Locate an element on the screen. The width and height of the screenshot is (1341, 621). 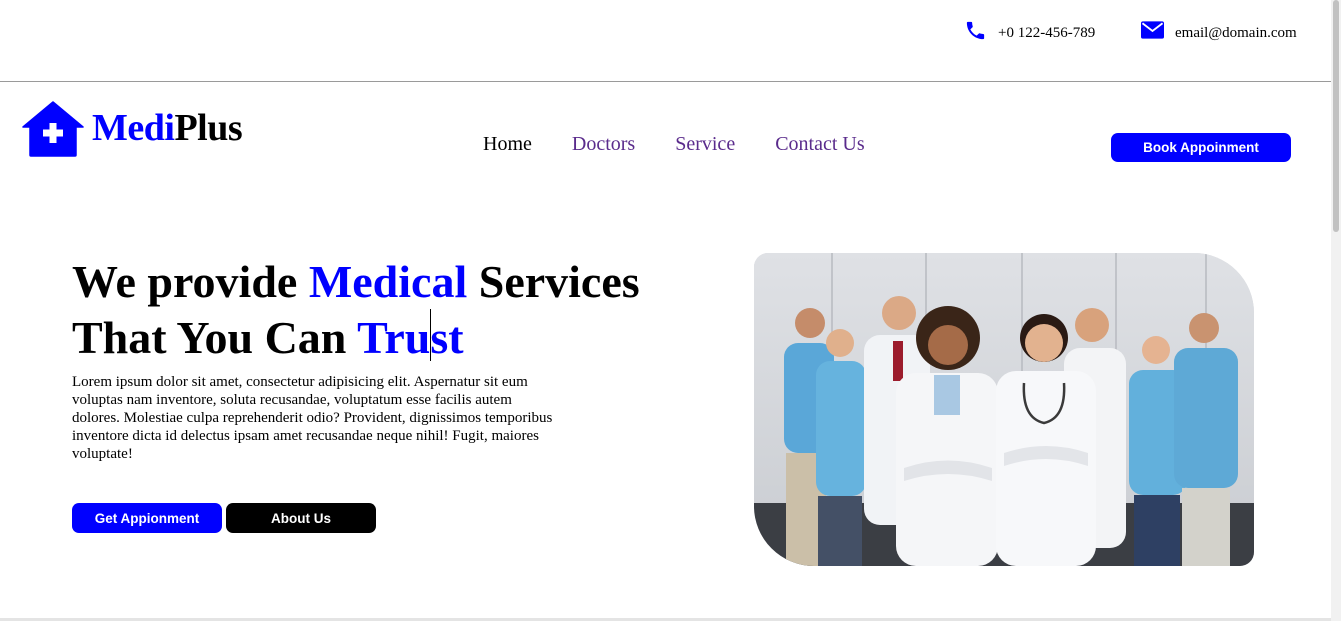
nav-contact-us: Contact Us is located at coordinates (819, 144).